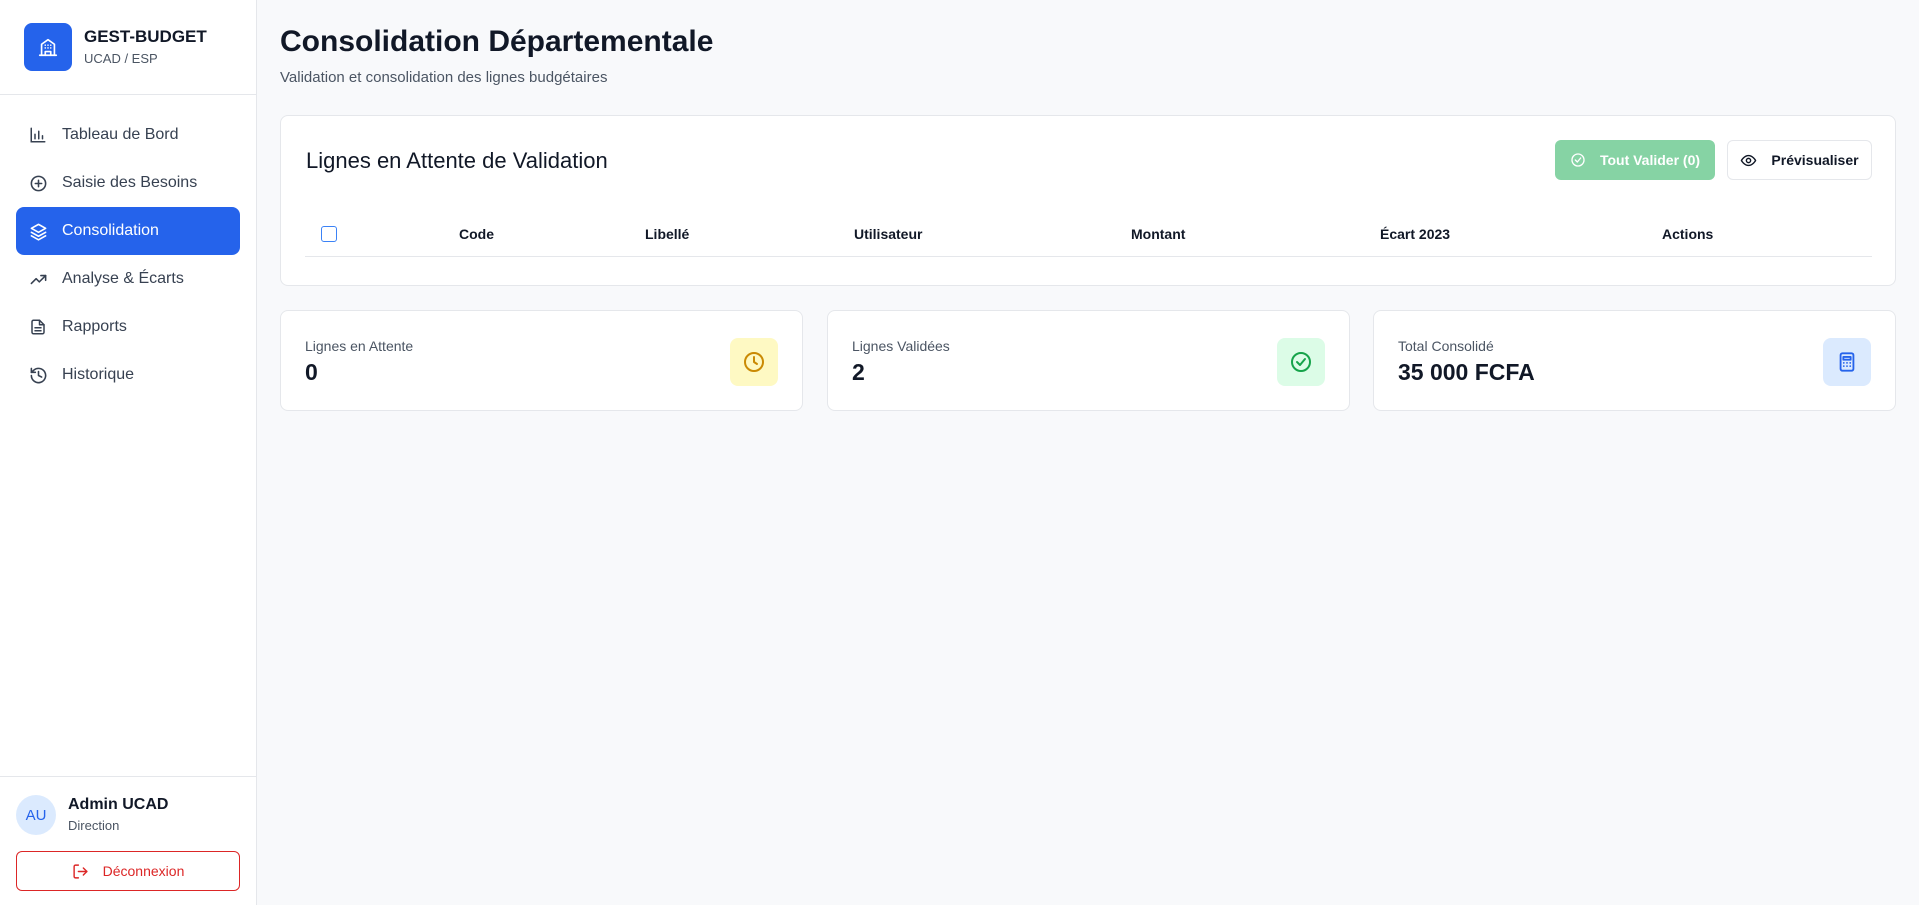 The width and height of the screenshot is (1919, 905). I want to click on sidebar-item-label: Consolidation, so click(110, 230).